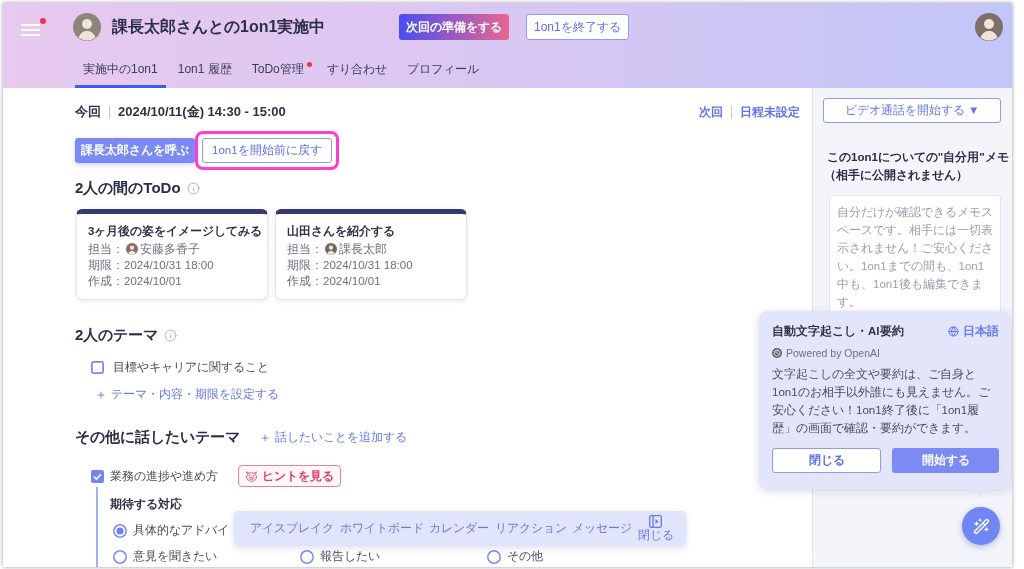 The image size is (1024, 569). I want to click on theme-label: 目標やキャリアに関すること, so click(191, 367).